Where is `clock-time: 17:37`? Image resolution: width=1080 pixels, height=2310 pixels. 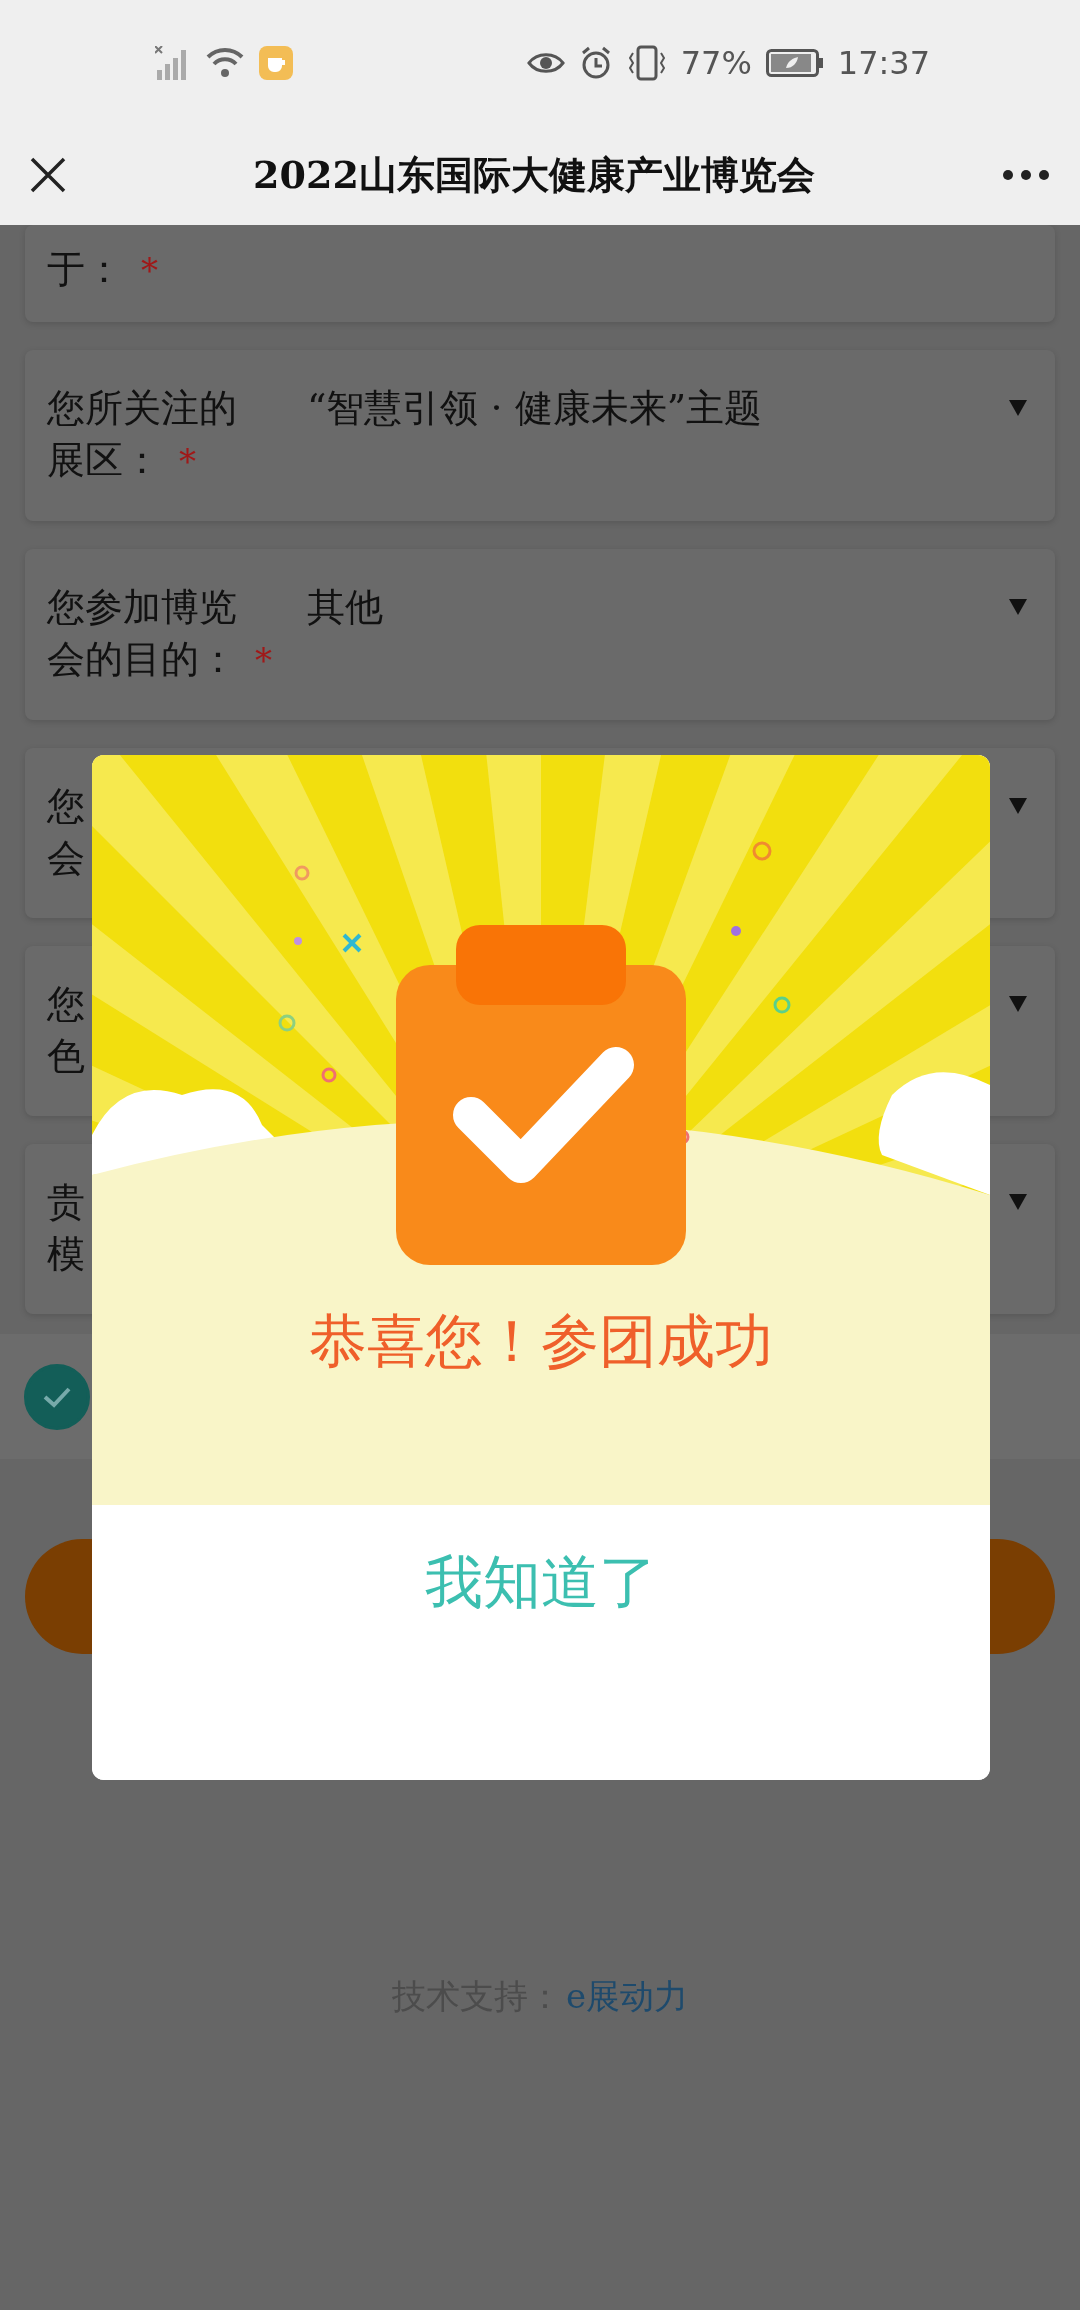
clock-time: 17:37 is located at coordinates (883, 62).